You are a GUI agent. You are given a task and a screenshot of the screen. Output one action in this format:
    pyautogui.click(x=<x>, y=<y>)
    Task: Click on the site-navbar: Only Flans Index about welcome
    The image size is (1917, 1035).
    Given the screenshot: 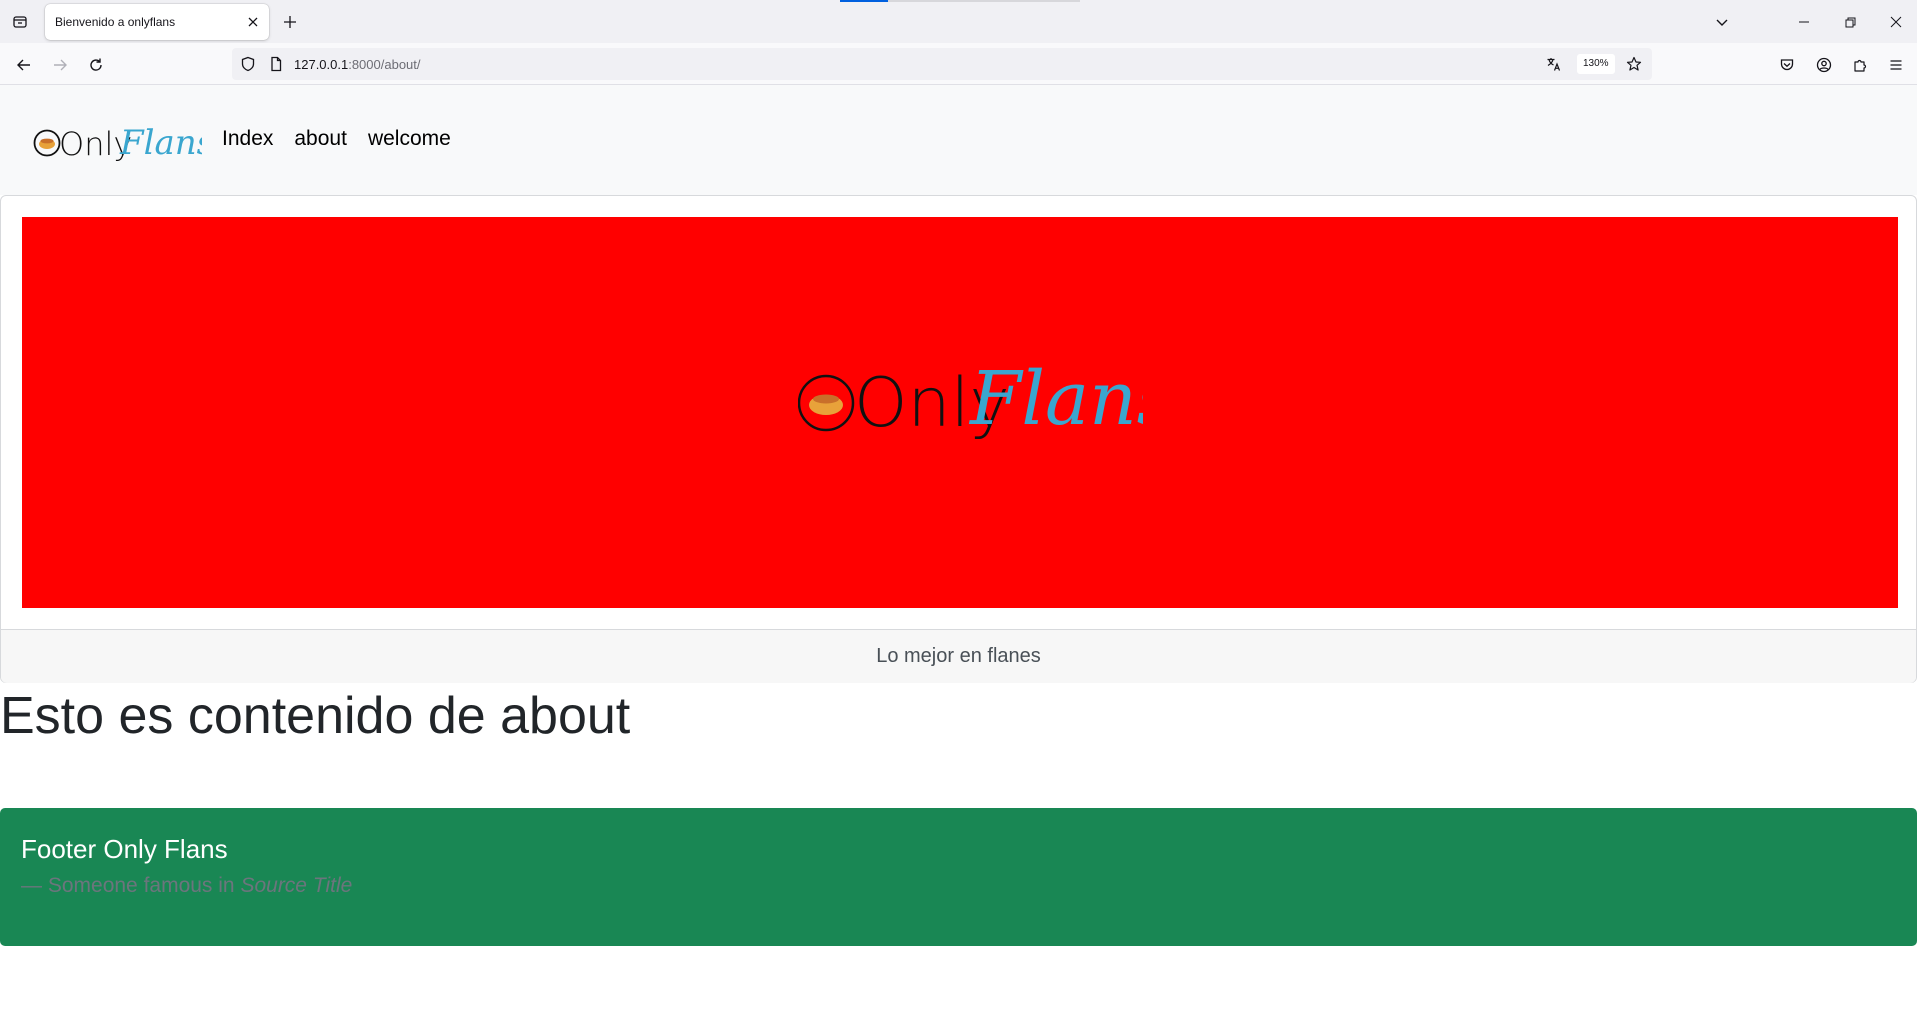 What is the action you would take?
    pyautogui.click(x=958, y=140)
    